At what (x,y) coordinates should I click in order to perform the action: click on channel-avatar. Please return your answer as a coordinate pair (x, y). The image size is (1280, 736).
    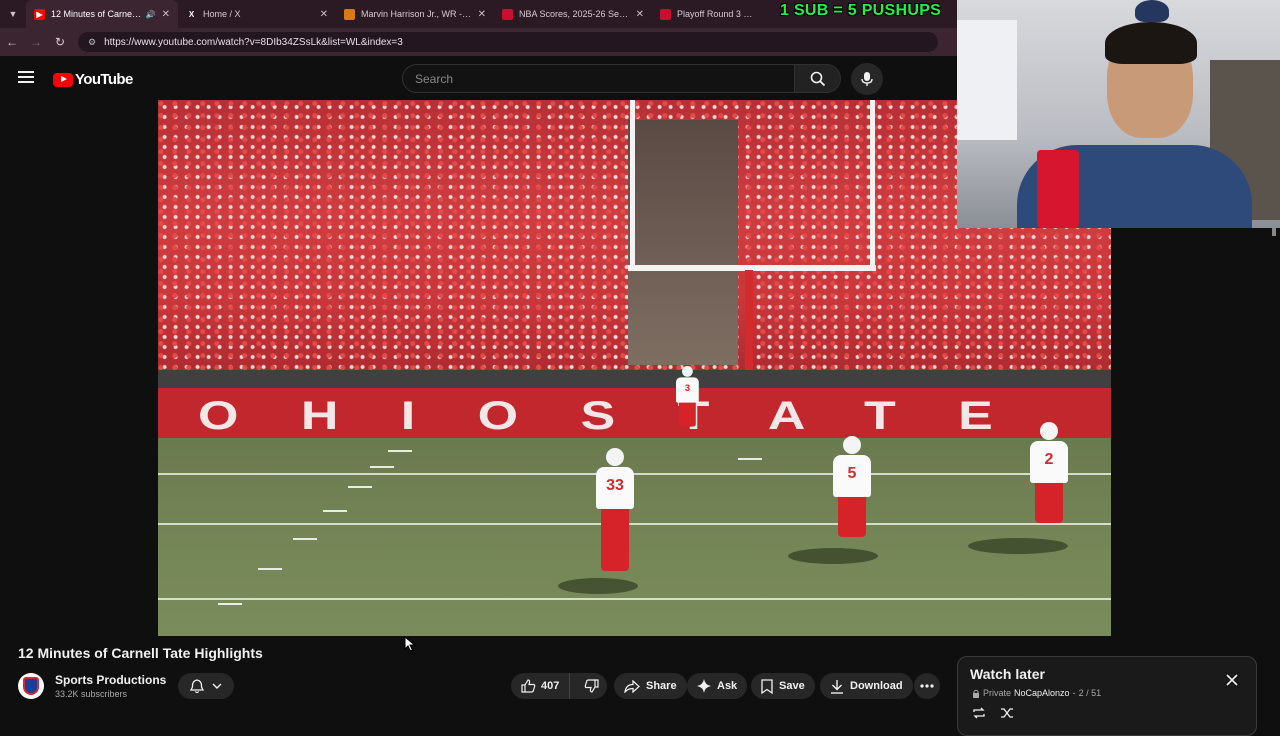
    Looking at the image, I should click on (31, 686).